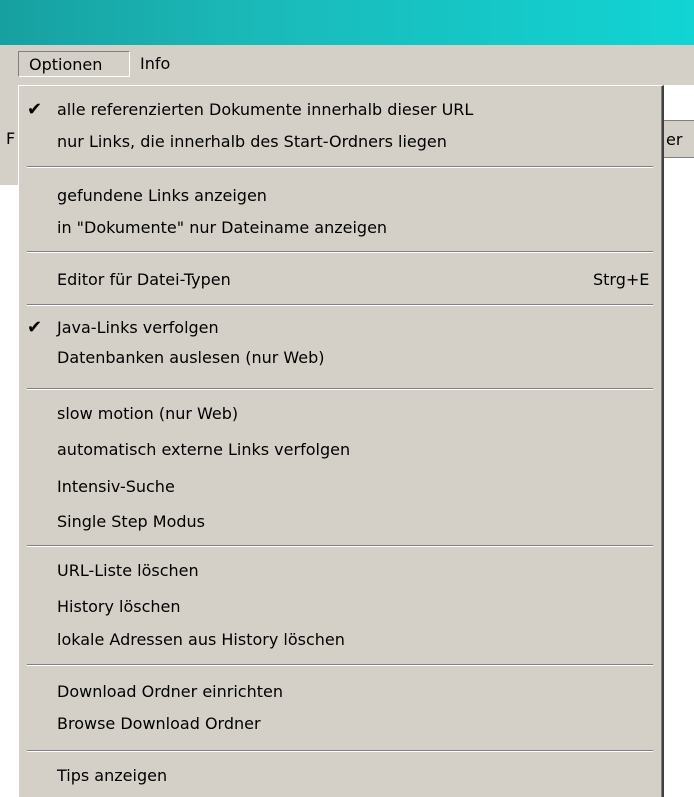 This screenshot has width=694, height=797. I want to click on menu-item-label: automatisch externe Links verfolgen, so click(204, 449).